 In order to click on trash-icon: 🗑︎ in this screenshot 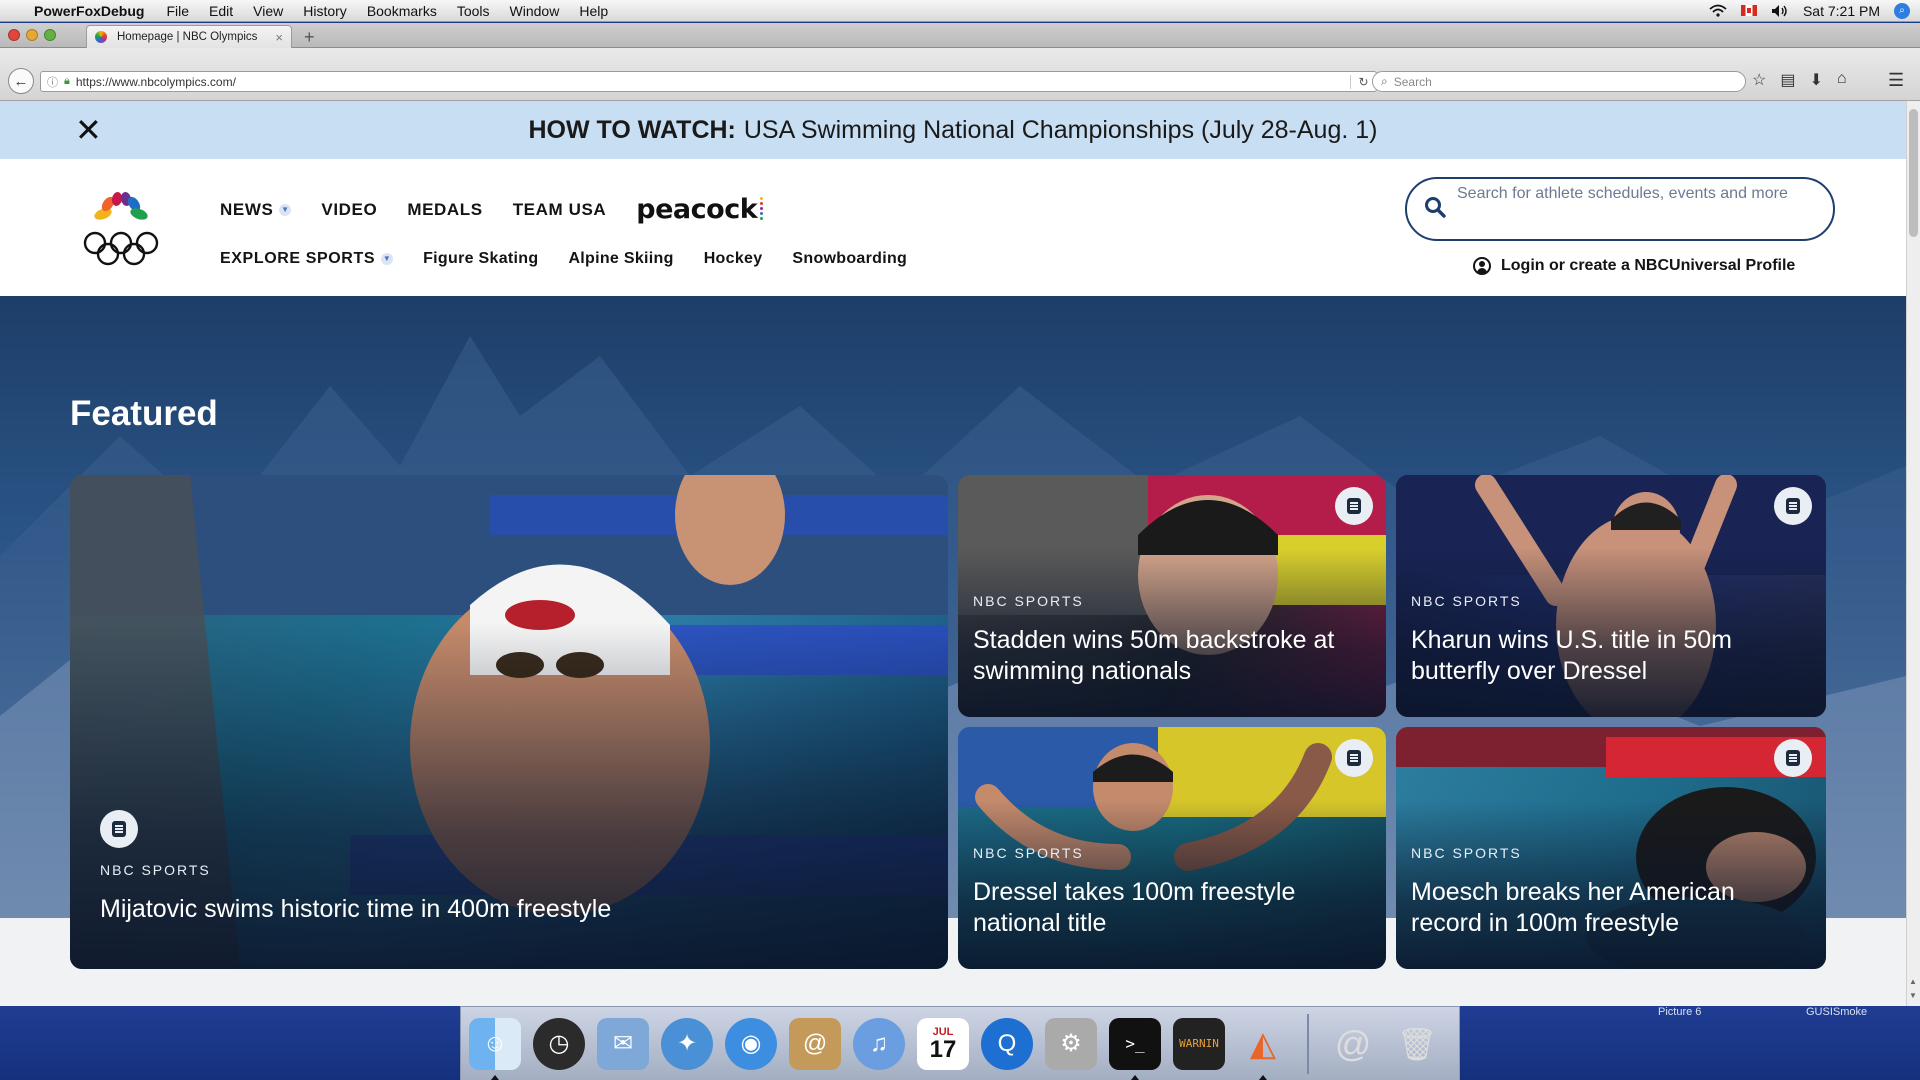, I will do `click(1417, 1044)`.